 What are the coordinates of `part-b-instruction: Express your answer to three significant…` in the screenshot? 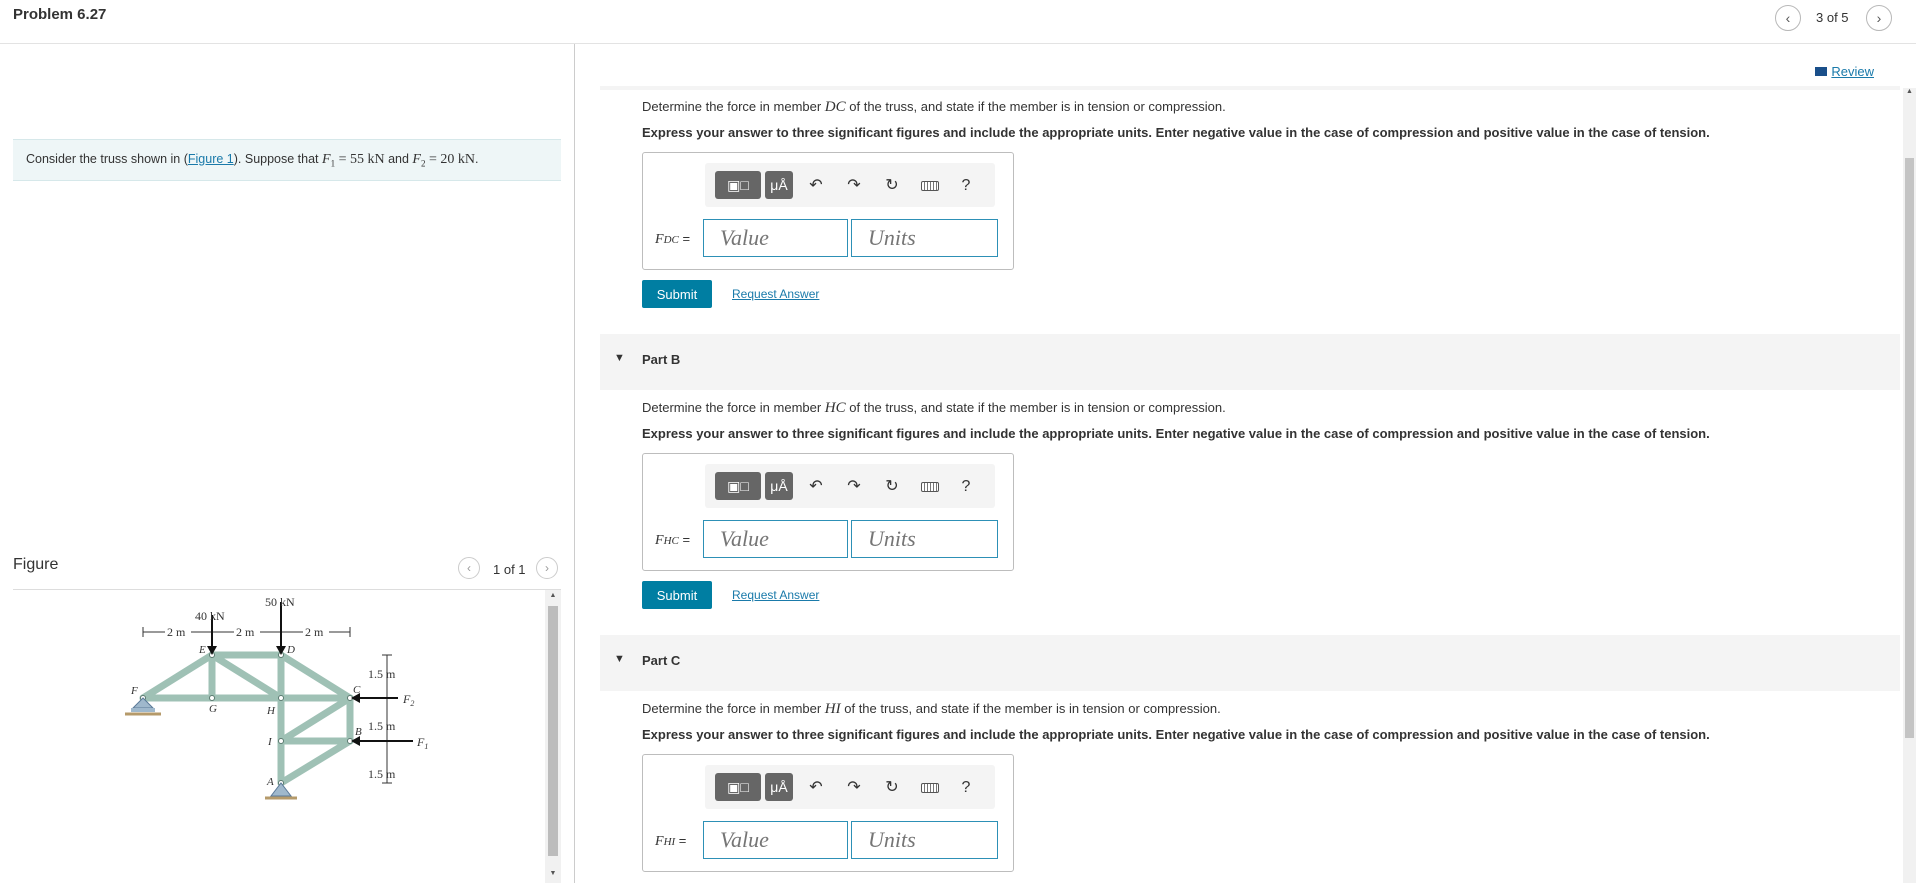 It's located at (1176, 433).